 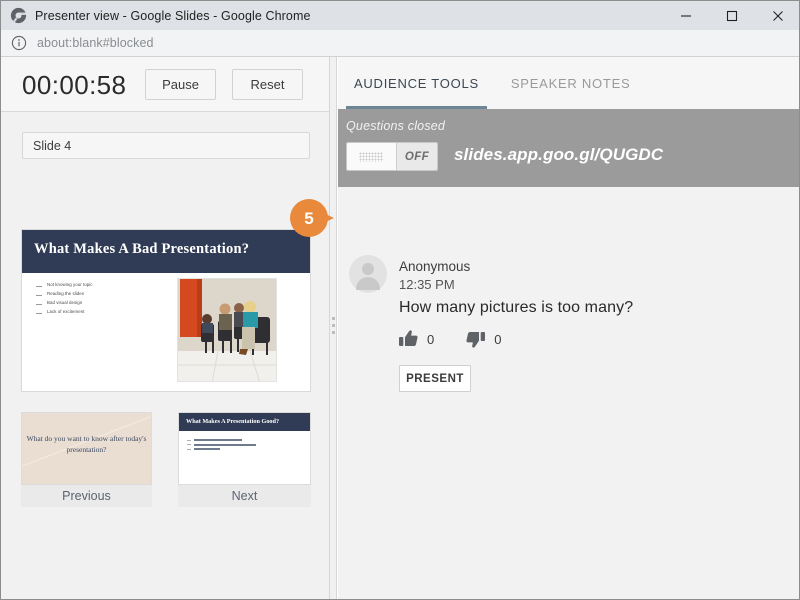 I want to click on next-slide-bullets, so click(x=233, y=446).